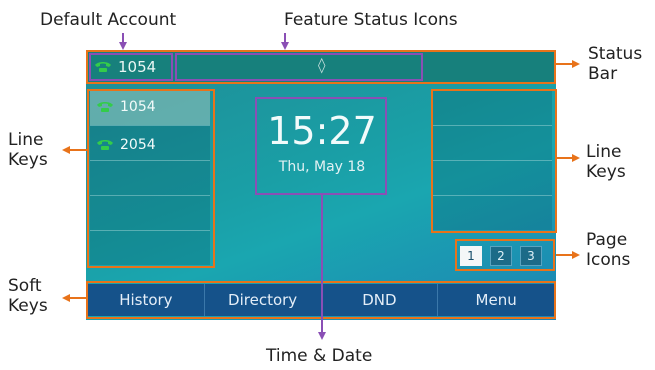  Describe the element at coordinates (321, 146) in the screenshot. I see `time-date-outline` at that location.